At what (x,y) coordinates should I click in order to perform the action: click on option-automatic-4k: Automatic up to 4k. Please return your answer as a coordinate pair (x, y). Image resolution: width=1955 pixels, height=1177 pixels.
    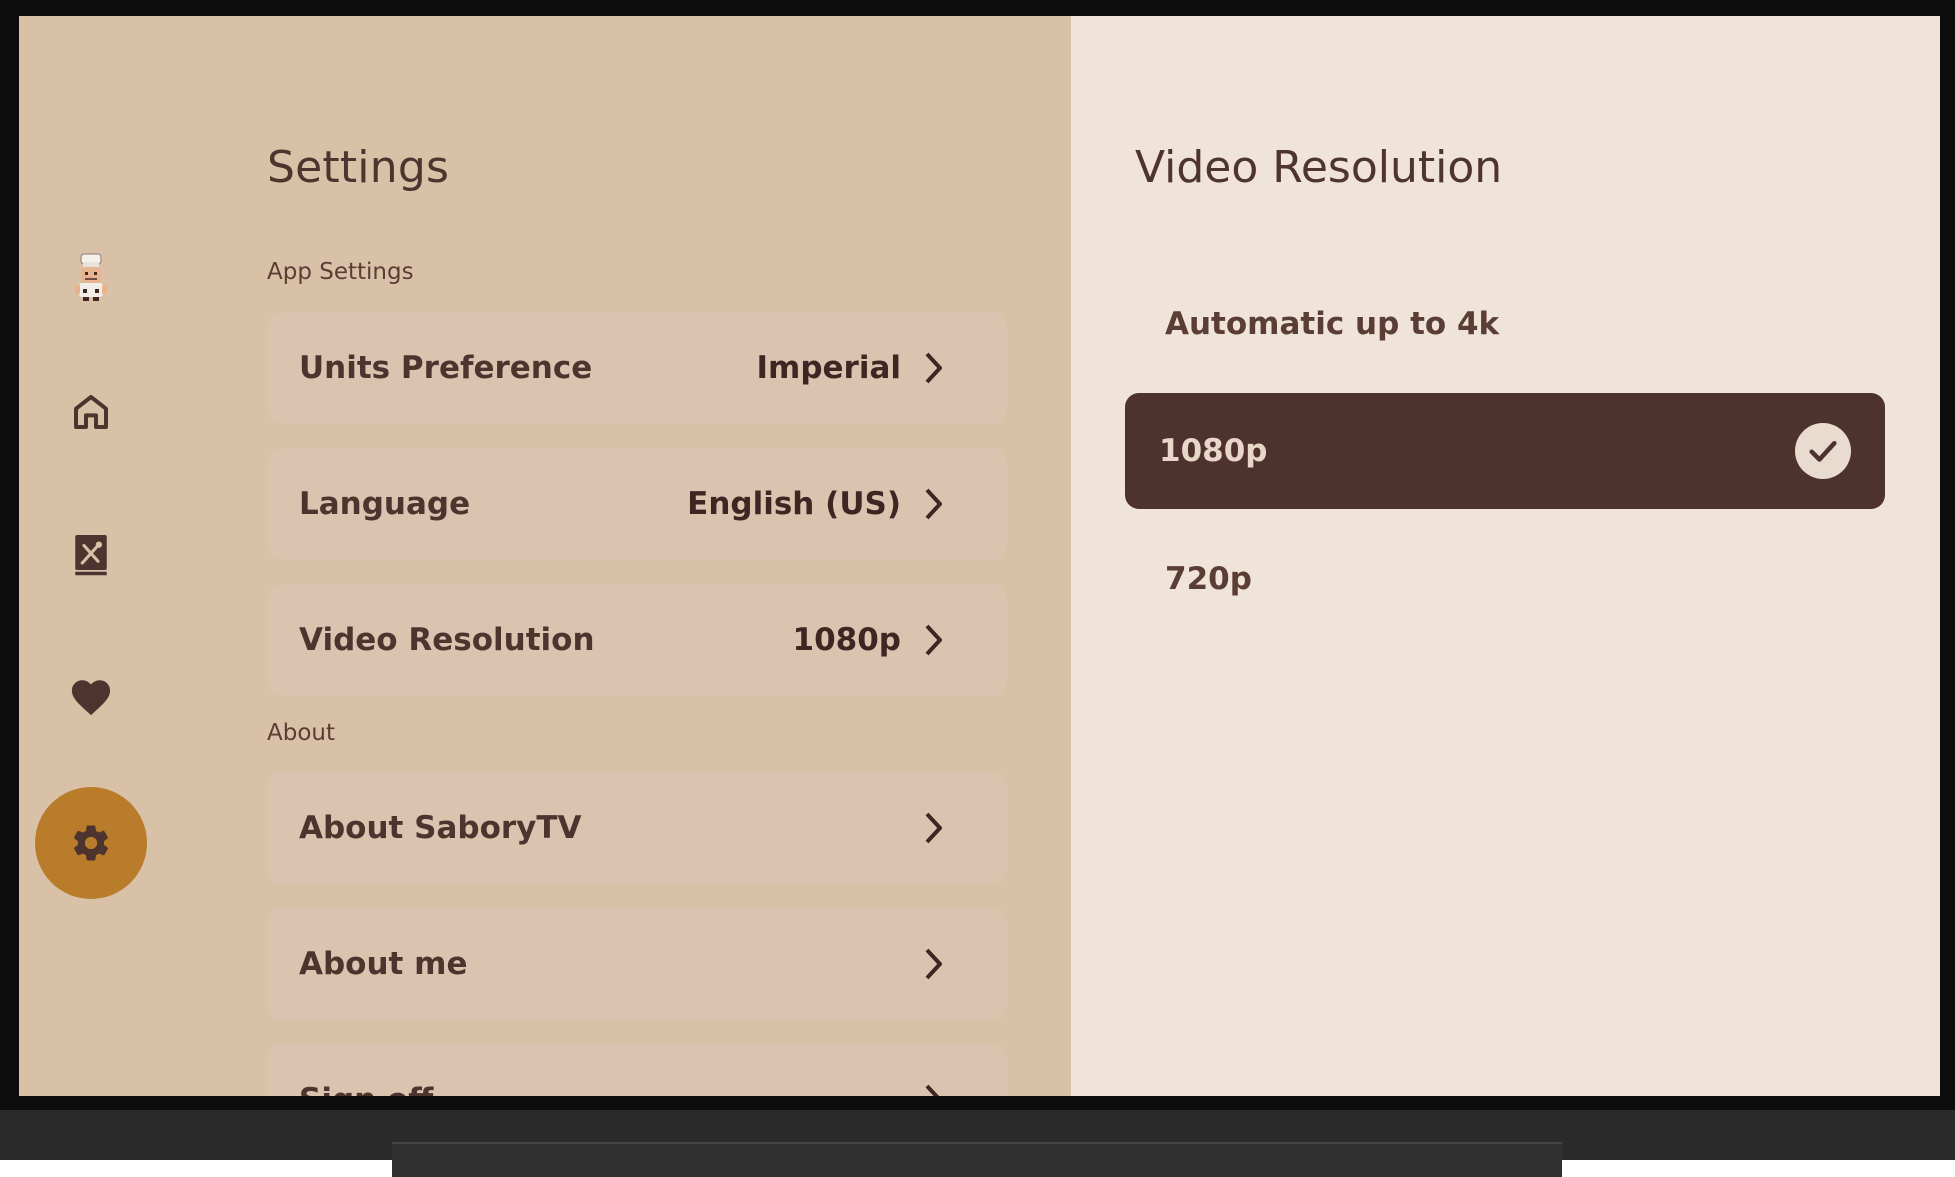
    Looking at the image, I should click on (1505, 324).